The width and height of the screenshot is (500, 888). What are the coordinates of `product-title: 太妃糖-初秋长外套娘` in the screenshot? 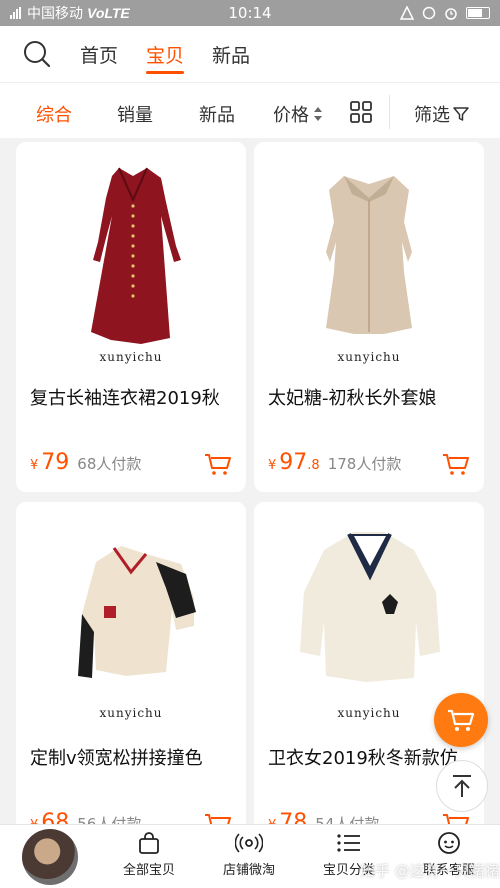 It's located at (352, 398).